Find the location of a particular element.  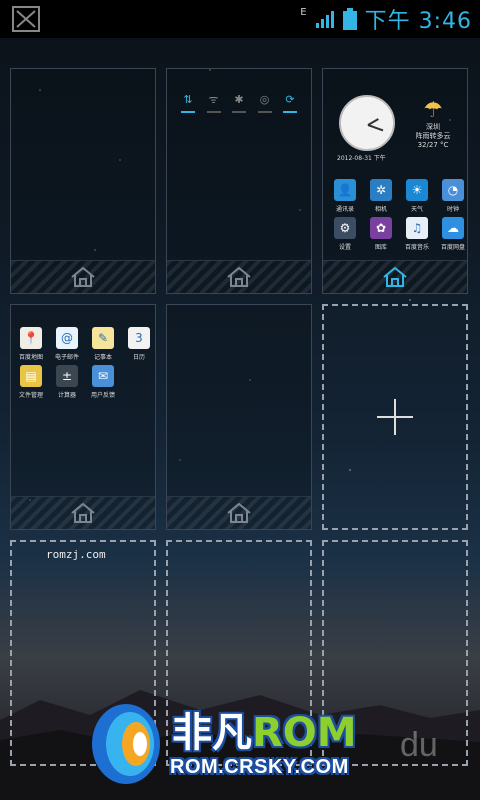

brightness-toggle-icon: ◎ is located at coordinates (264, 99).